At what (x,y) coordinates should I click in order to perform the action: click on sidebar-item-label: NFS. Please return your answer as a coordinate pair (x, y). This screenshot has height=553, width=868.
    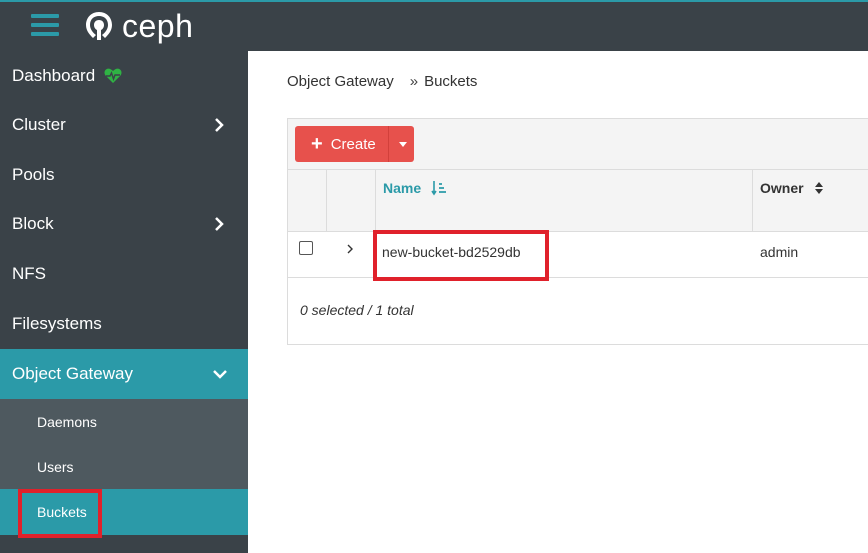
    Looking at the image, I should click on (29, 273).